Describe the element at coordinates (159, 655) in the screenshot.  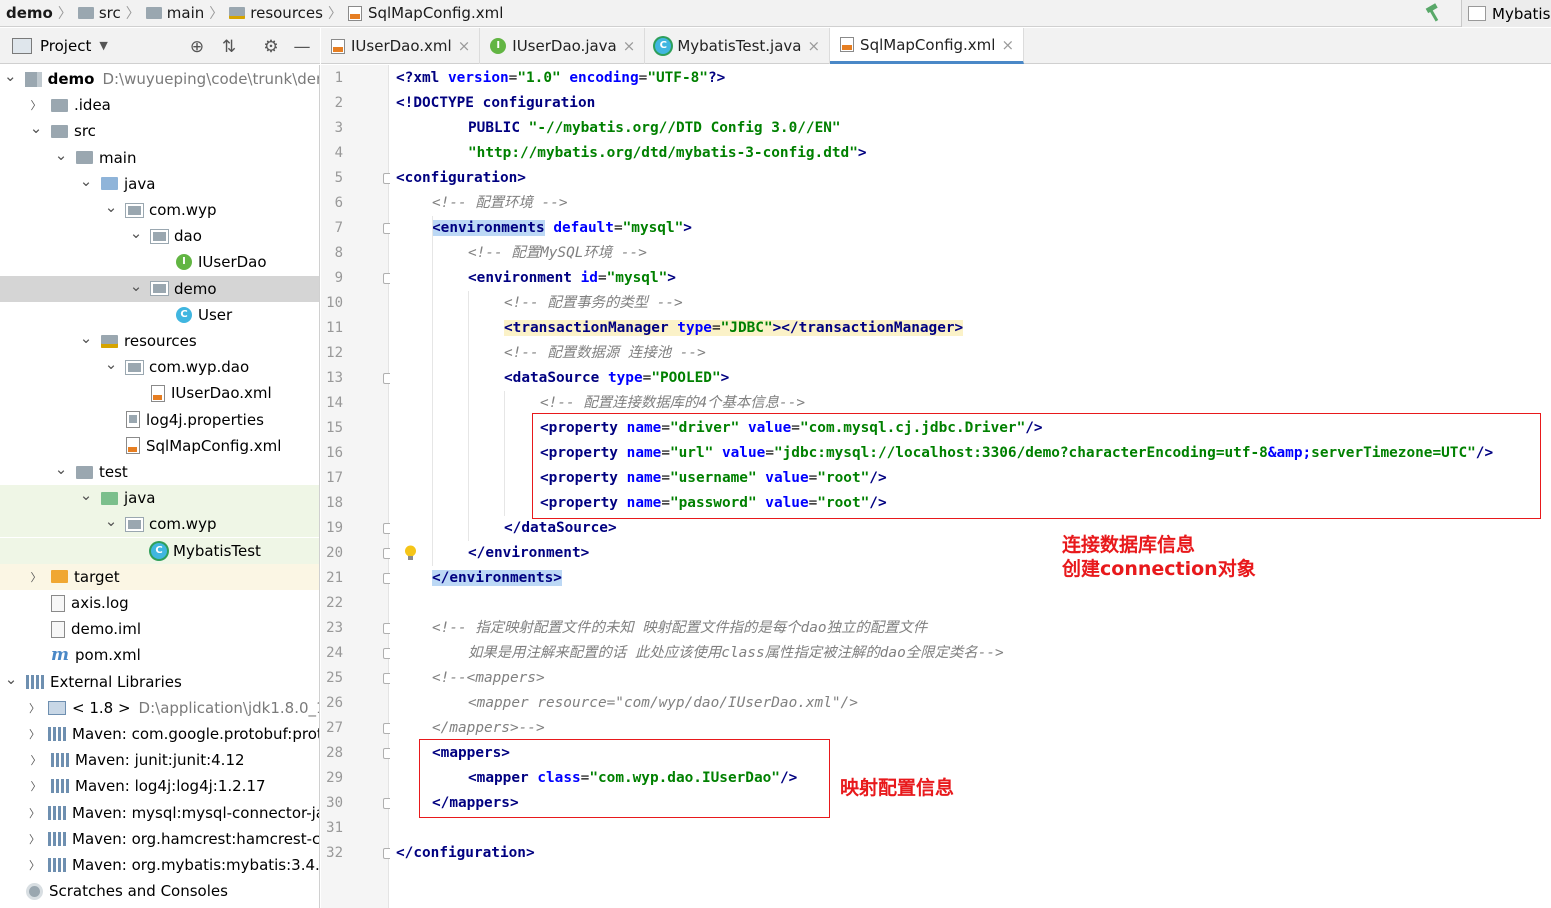
I see `tree-node: 〉mpom.xml` at that location.